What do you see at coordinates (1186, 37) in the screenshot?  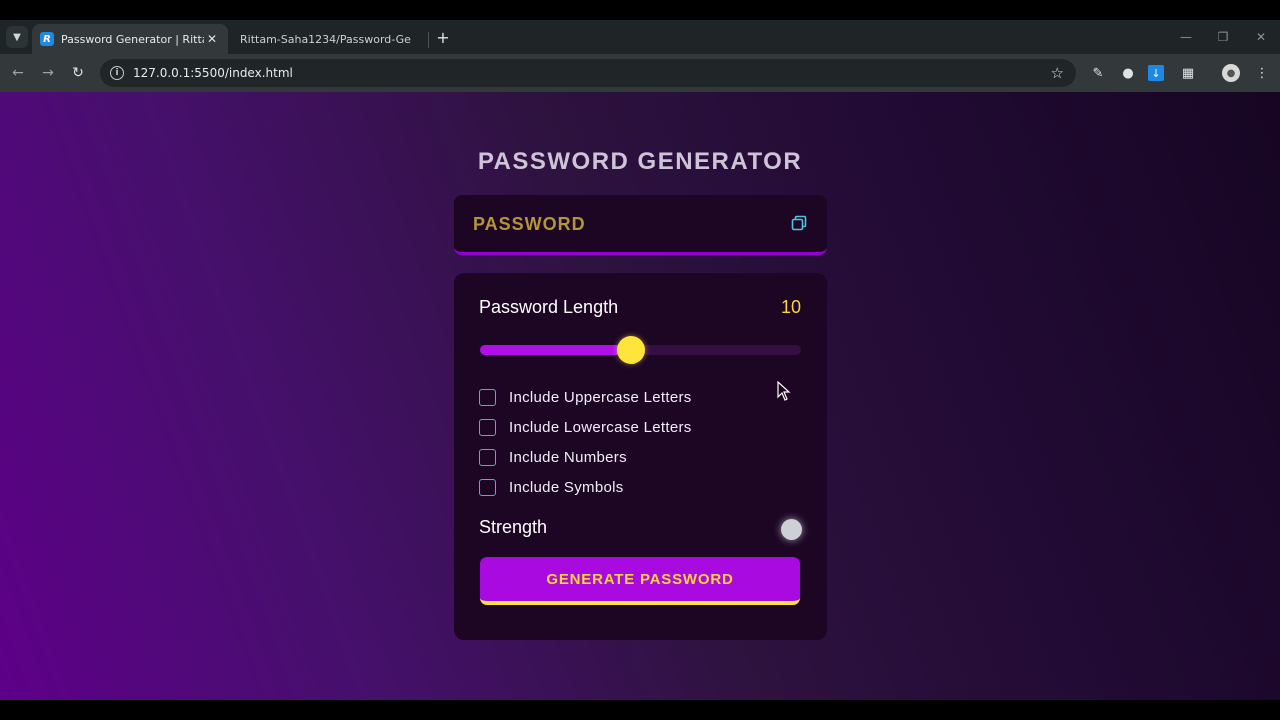 I see `minimize-icon: —` at bounding box center [1186, 37].